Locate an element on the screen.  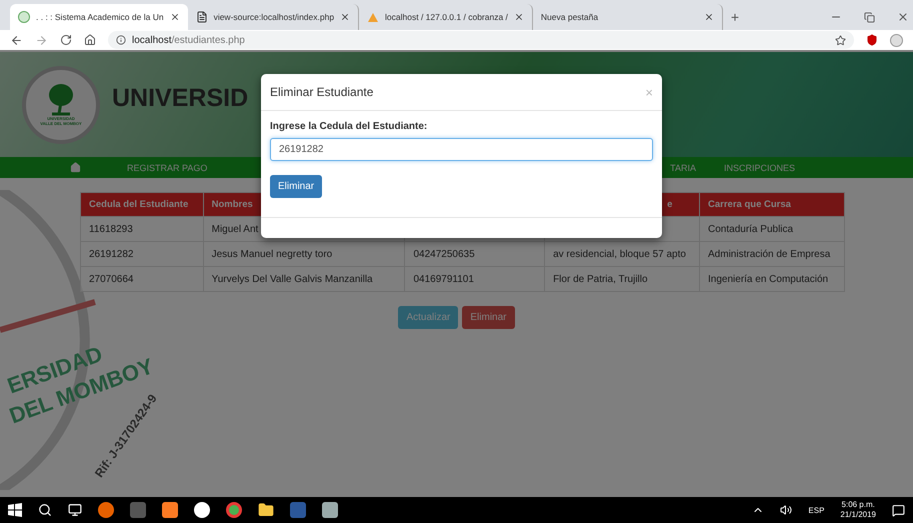
delete-button: Eliminar is located at coordinates (296, 186).